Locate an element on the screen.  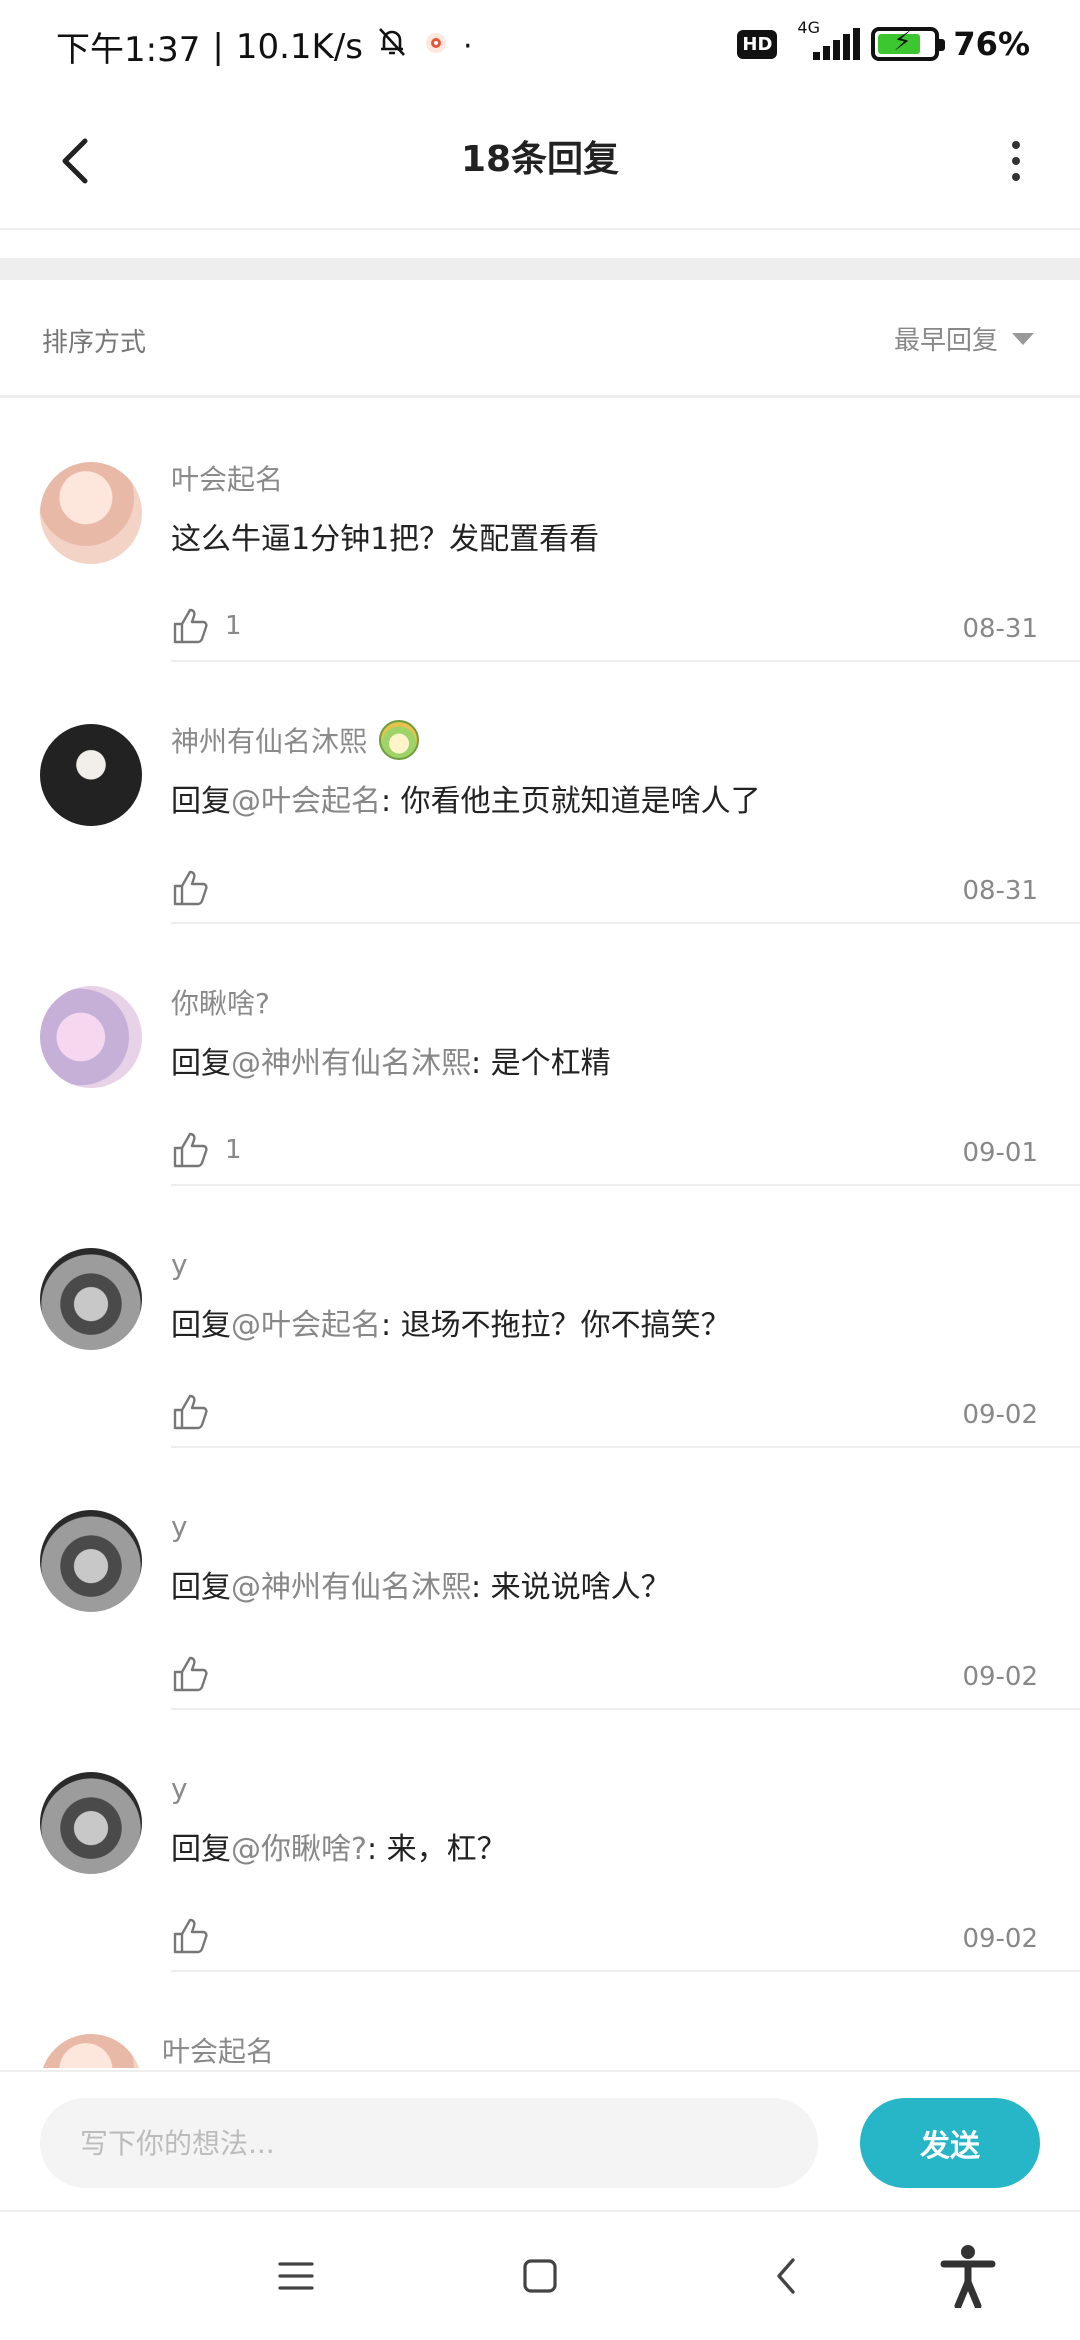
reply-meta: 1 08-31 is located at coordinates (605, 631).